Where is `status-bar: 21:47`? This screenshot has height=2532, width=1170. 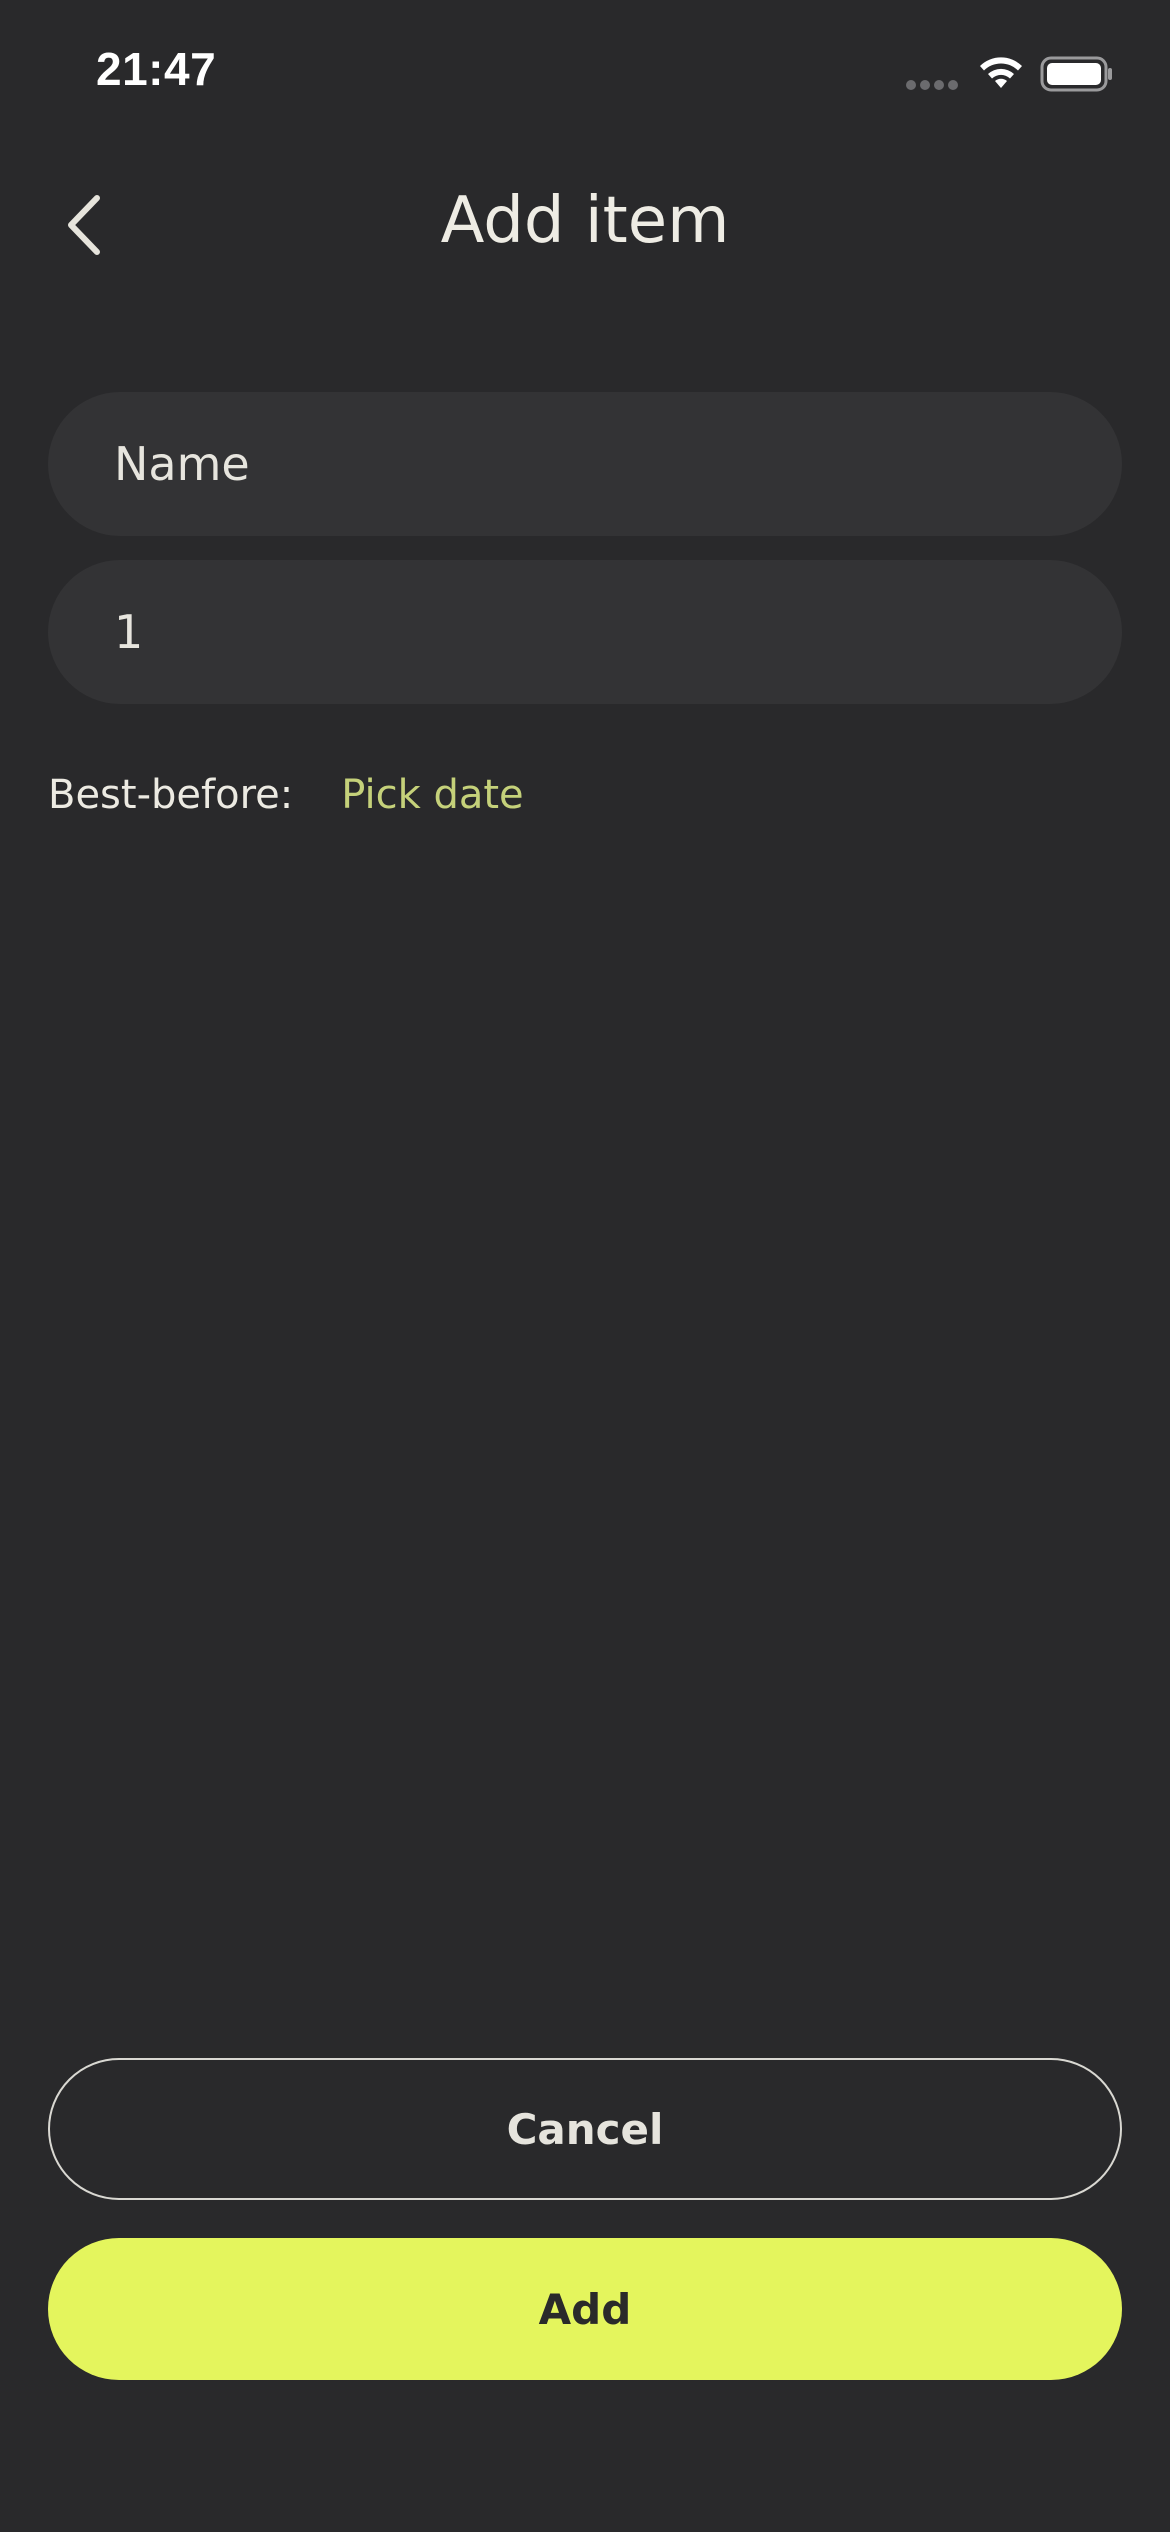 status-bar: 21:47 is located at coordinates (585, 70).